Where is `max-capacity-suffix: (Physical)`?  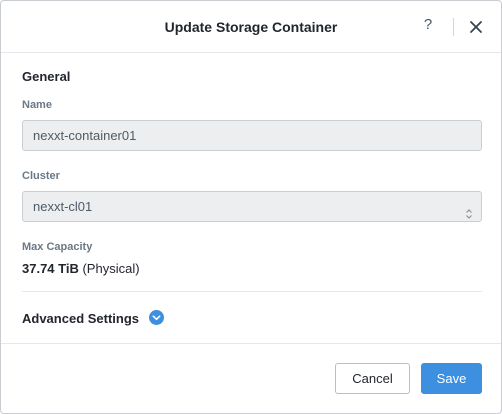
max-capacity-suffix: (Physical) is located at coordinates (109, 268).